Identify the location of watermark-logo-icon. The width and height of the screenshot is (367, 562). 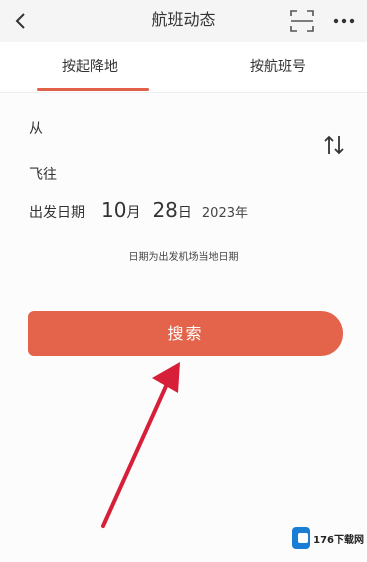
(301, 538).